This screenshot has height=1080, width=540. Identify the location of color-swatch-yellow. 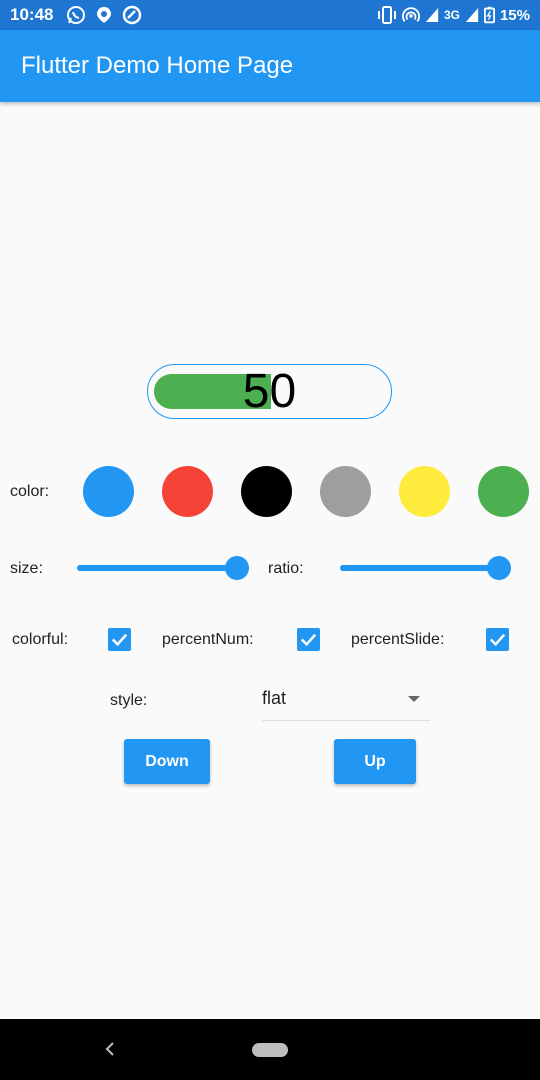
(424, 491).